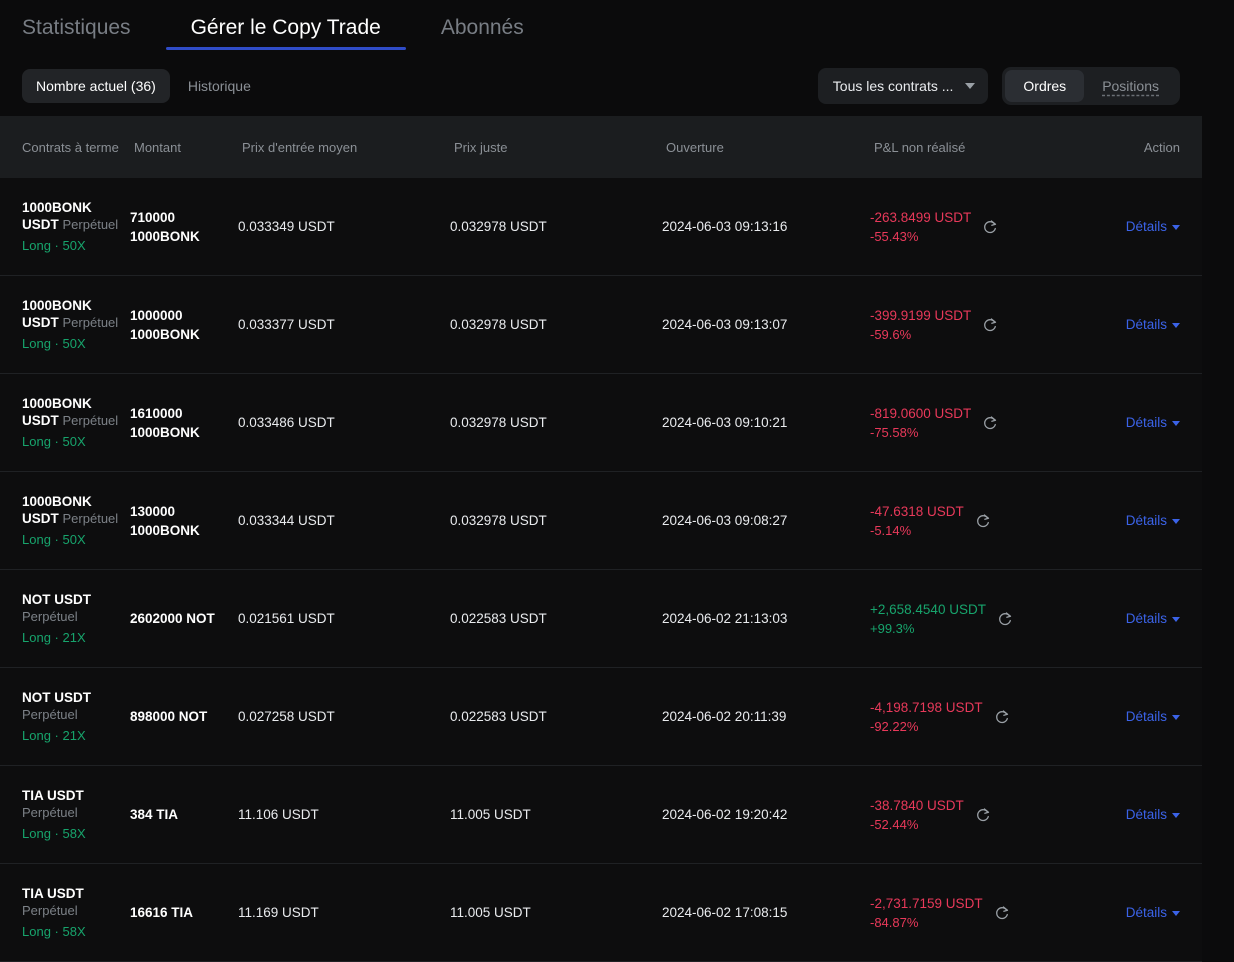 Image resolution: width=1234 pixels, height=962 pixels. I want to click on cell-unrealized-pnl: +2,658.4540 USDT +99.3%, so click(979, 619).